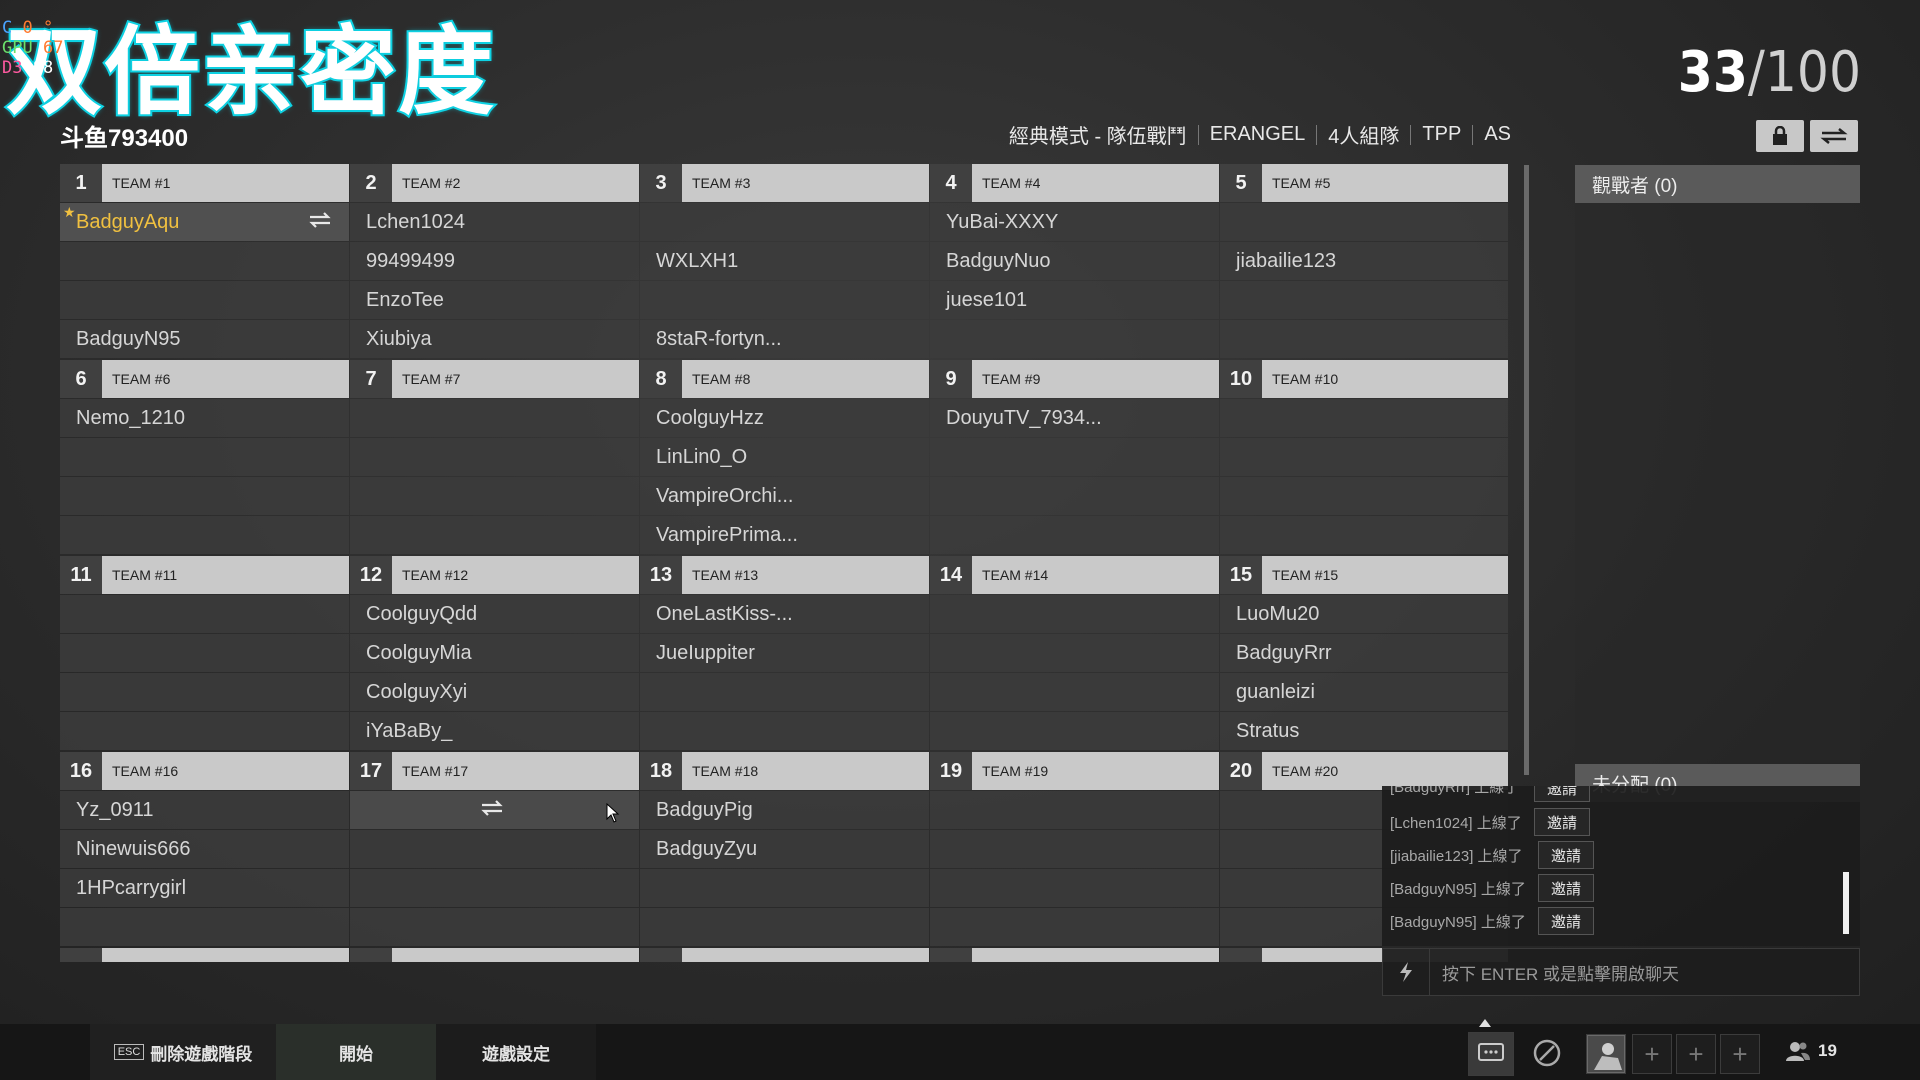  What do you see at coordinates (1485, 1023) in the screenshot?
I see `expand-chat-icon` at bounding box center [1485, 1023].